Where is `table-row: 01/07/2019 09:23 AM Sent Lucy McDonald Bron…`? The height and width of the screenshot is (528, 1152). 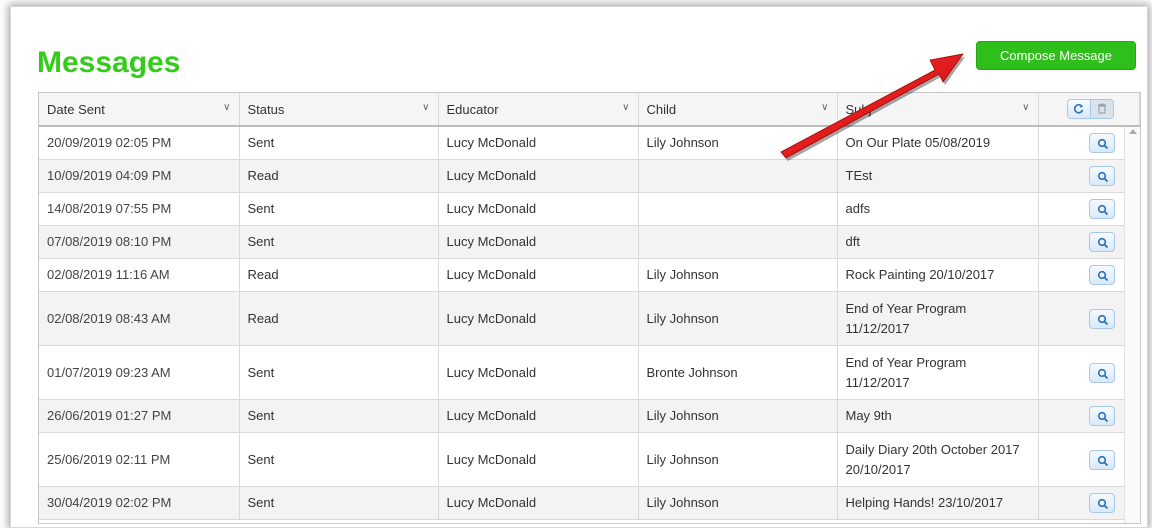 table-row: 01/07/2019 09:23 AM Sent Lucy McDonald Bron… is located at coordinates (589, 372).